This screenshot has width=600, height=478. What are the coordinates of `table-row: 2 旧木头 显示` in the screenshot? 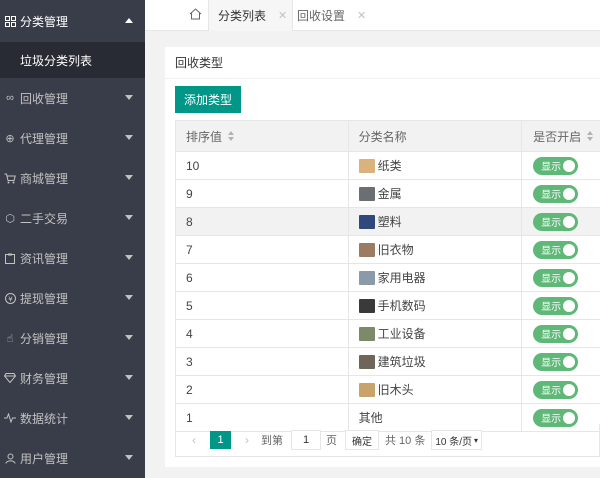 It's located at (388, 390).